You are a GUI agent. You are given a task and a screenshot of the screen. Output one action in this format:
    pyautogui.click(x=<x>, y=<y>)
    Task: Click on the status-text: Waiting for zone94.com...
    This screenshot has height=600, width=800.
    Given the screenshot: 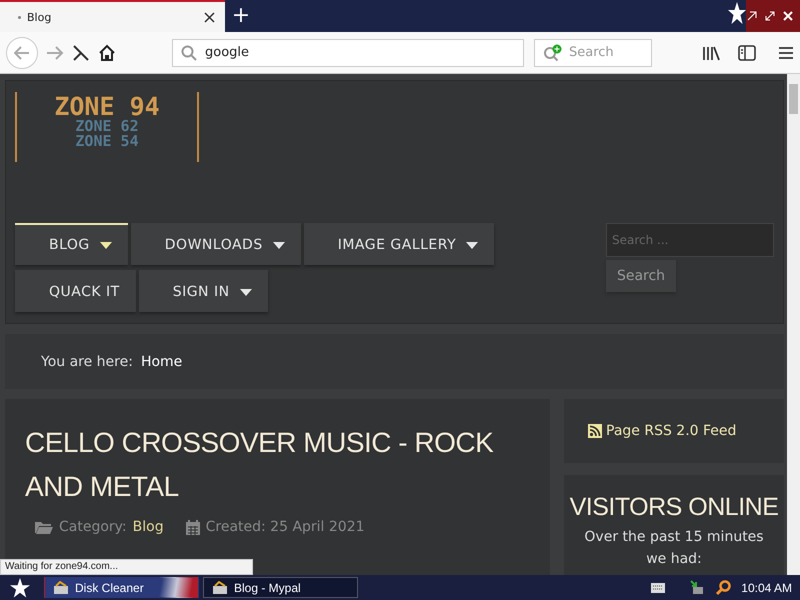 What is the action you would take?
    pyautogui.click(x=126, y=567)
    